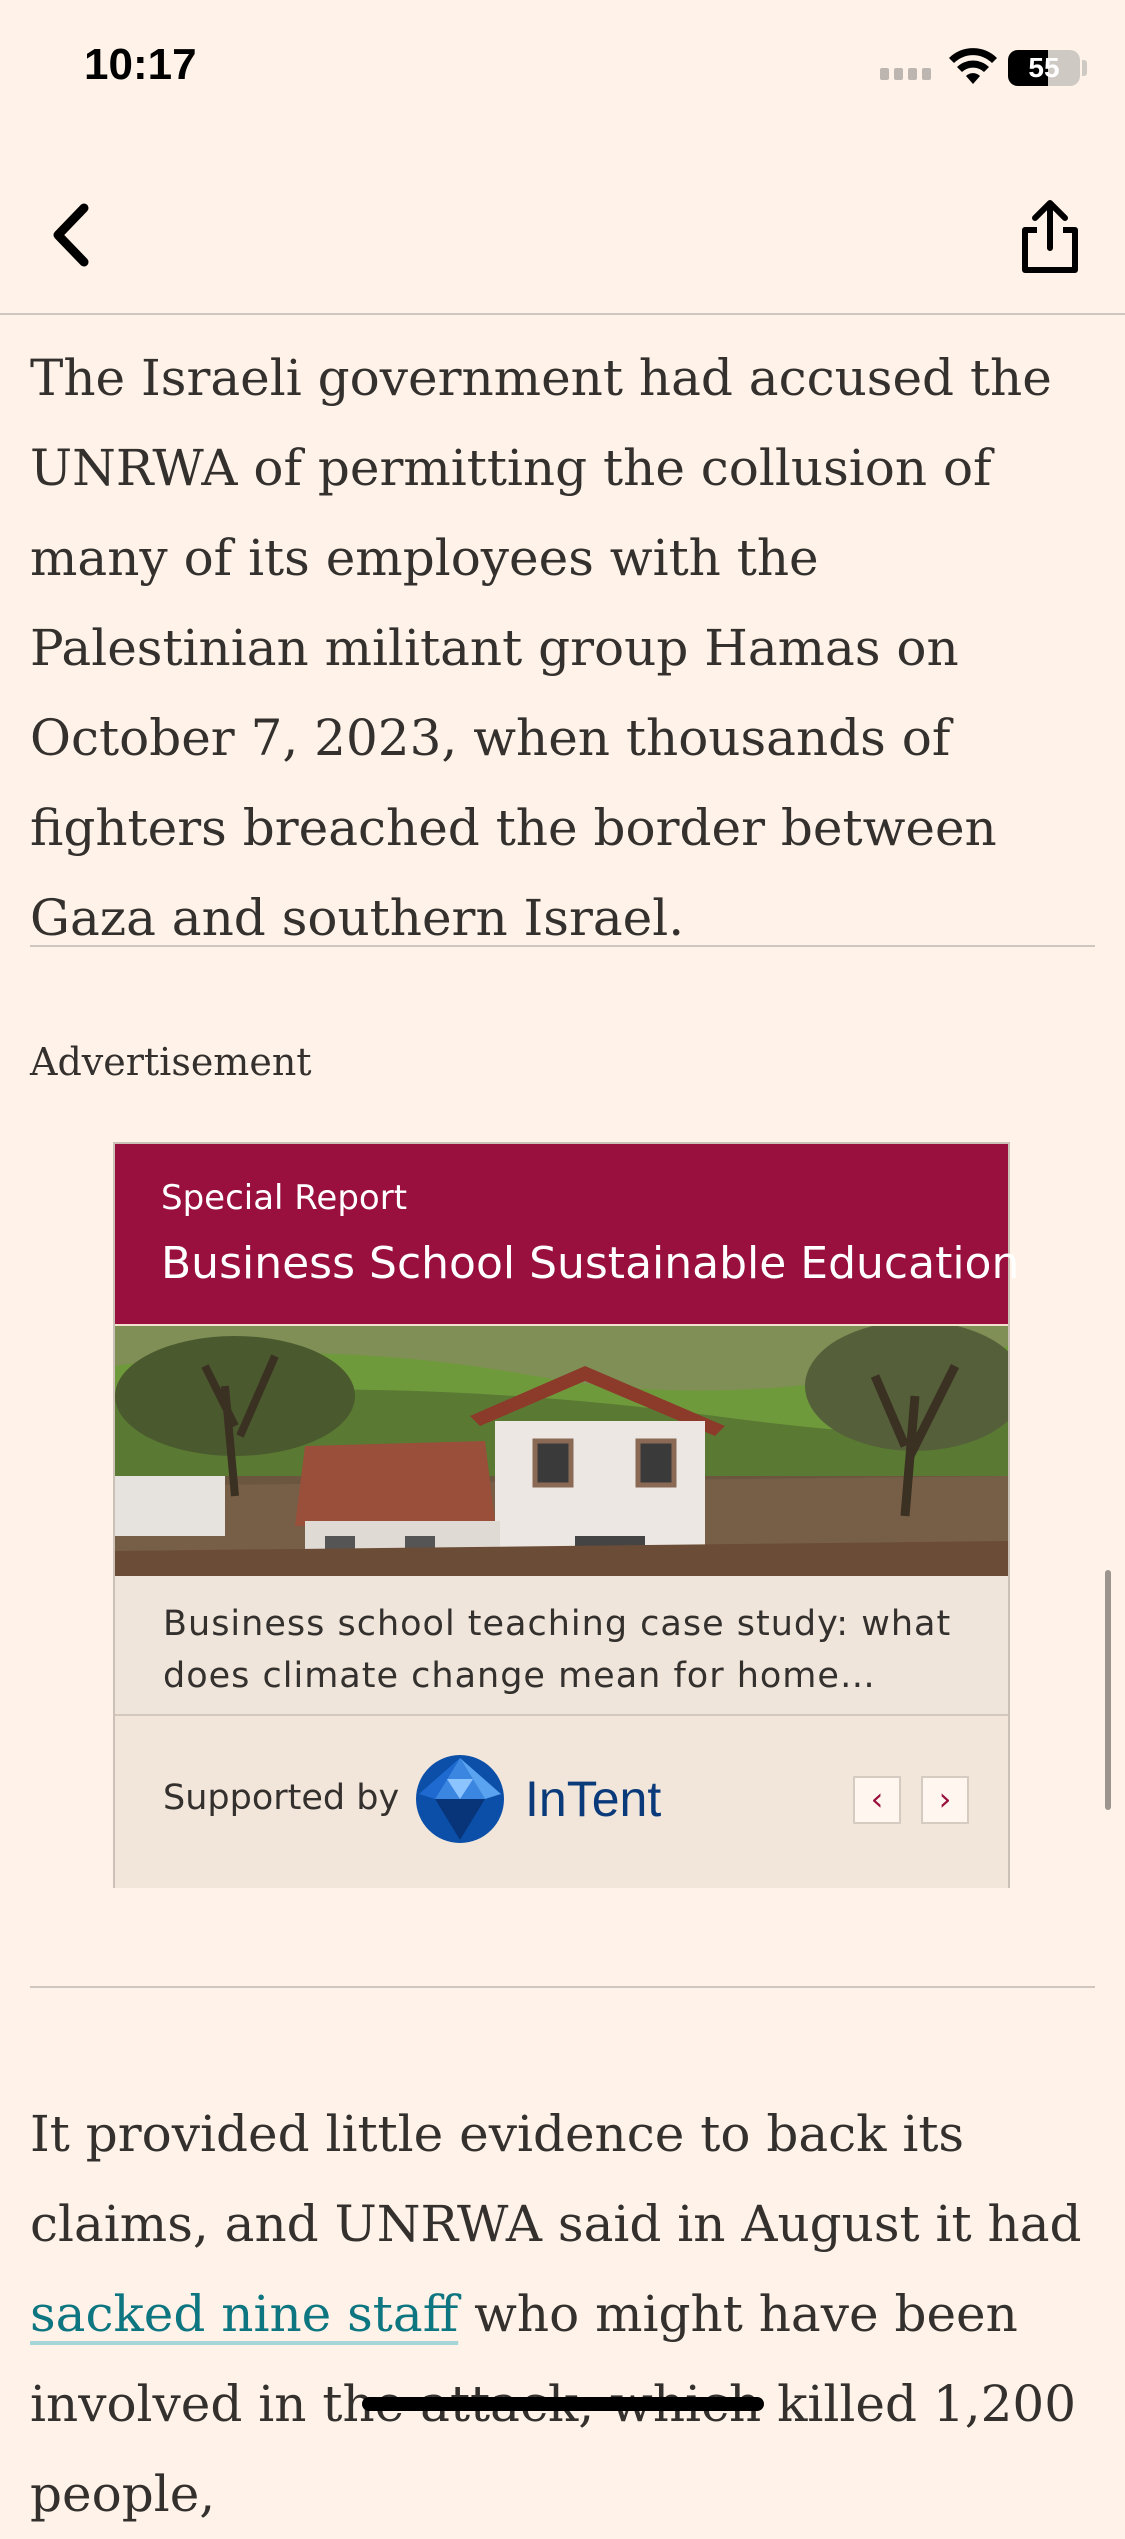  I want to click on status-time: 10:17, so click(140, 64).